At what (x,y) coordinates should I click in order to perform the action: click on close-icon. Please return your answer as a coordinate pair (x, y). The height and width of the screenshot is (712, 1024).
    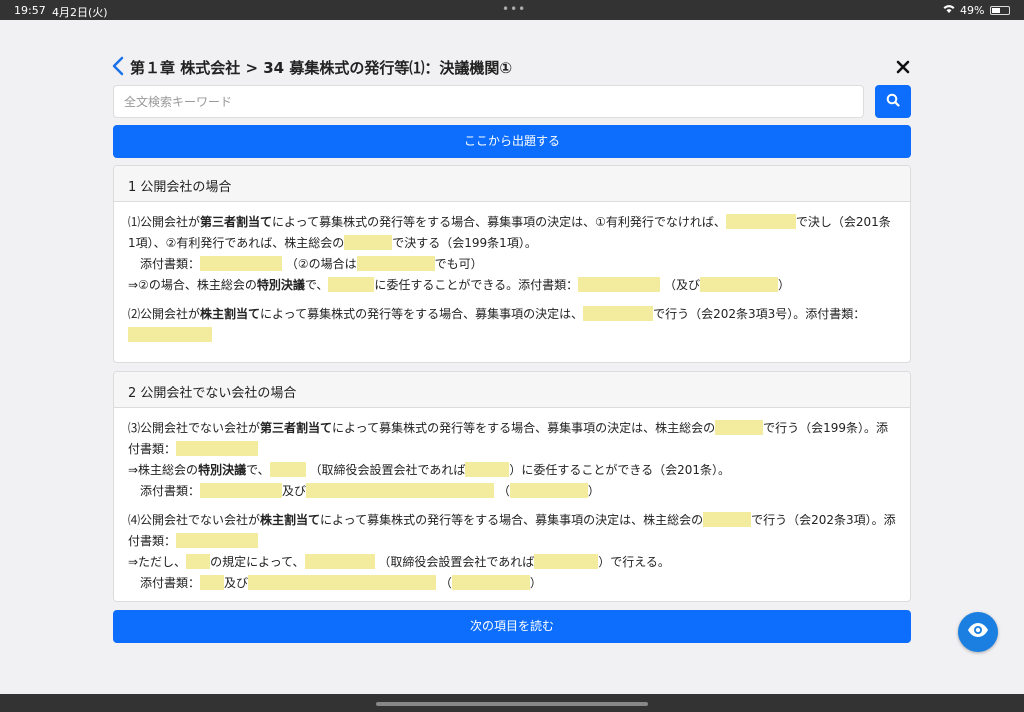
    Looking at the image, I should click on (903, 67).